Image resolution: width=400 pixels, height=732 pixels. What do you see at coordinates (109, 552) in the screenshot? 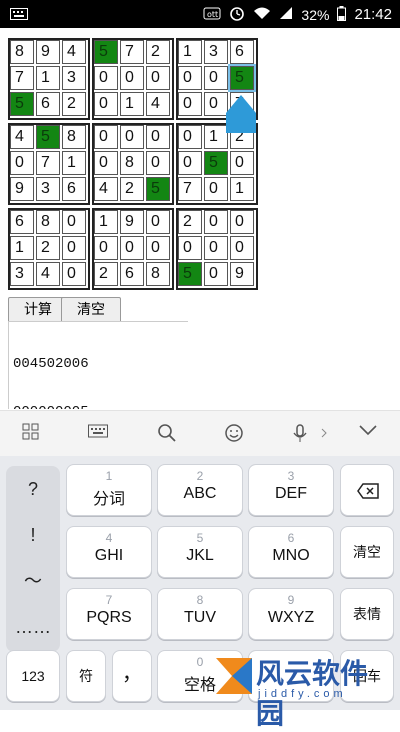
I see `key-4: 4 GHI` at bounding box center [109, 552].